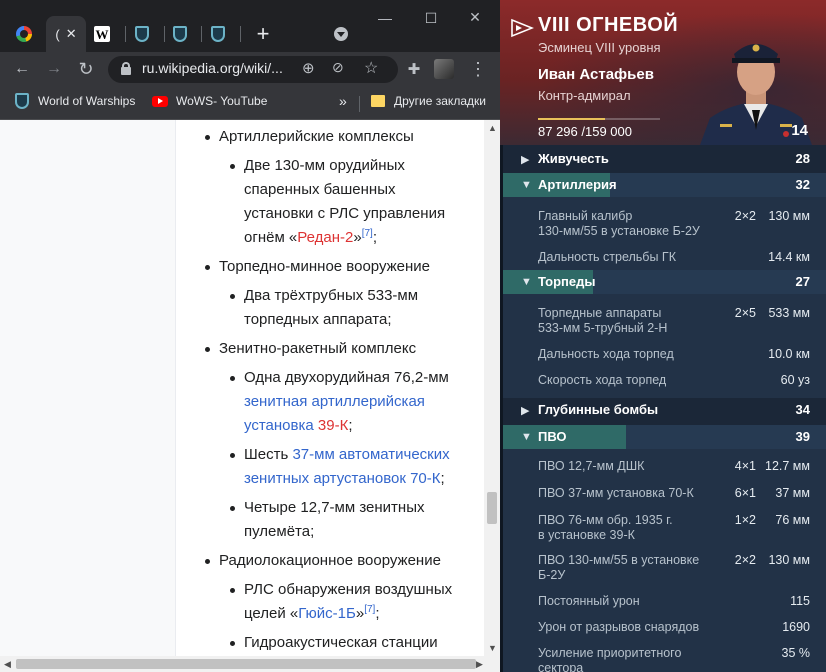 The height and width of the screenshot is (672, 826). What do you see at coordinates (745, 520) in the screenshot?
I see `stat-count: 1×2` at bounding box center [745, 520].